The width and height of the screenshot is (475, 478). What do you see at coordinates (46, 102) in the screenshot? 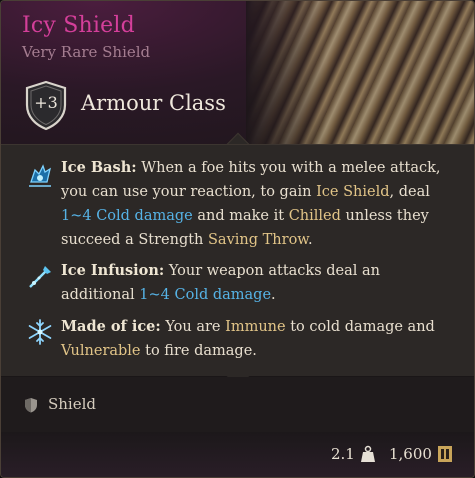
I see `armour-class-value: +3` at bounding box center [46, 102].